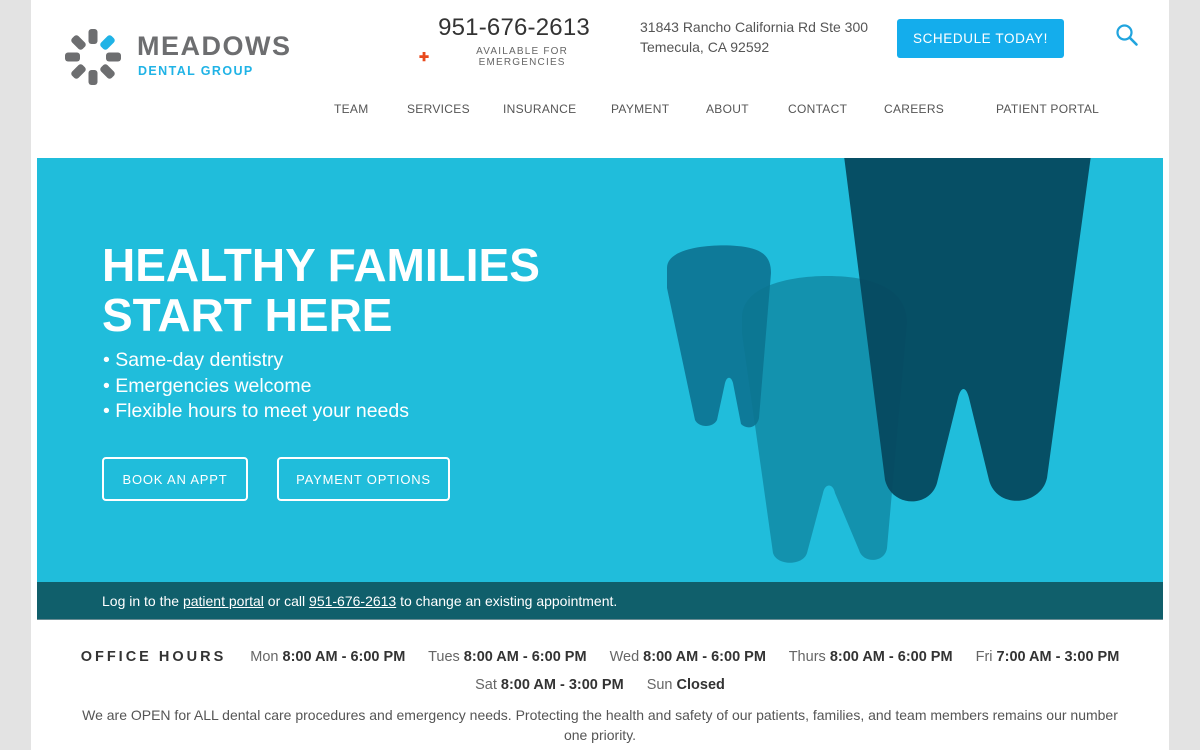 The width and height of the screenshot is (1200, 750). I want to click on hours-tuesday: Tues 8:00 AM - 6:00 PM, so click(507, 657).